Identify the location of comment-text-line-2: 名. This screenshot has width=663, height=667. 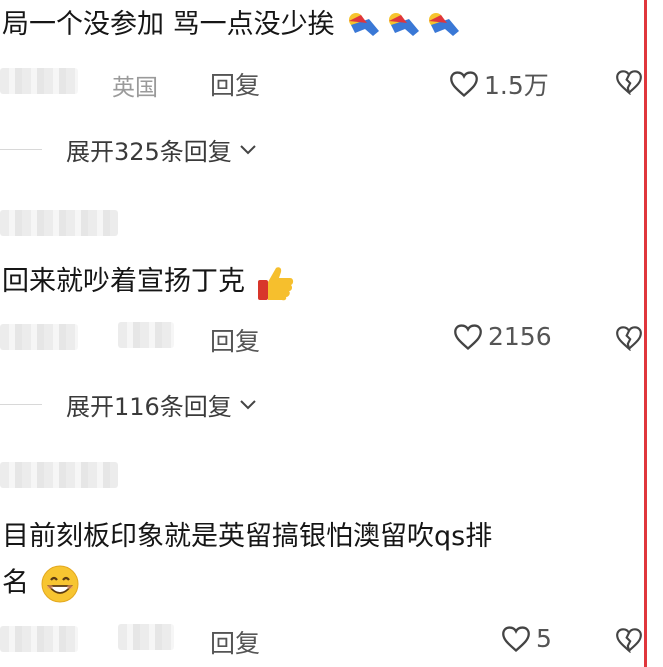
(41, 584).